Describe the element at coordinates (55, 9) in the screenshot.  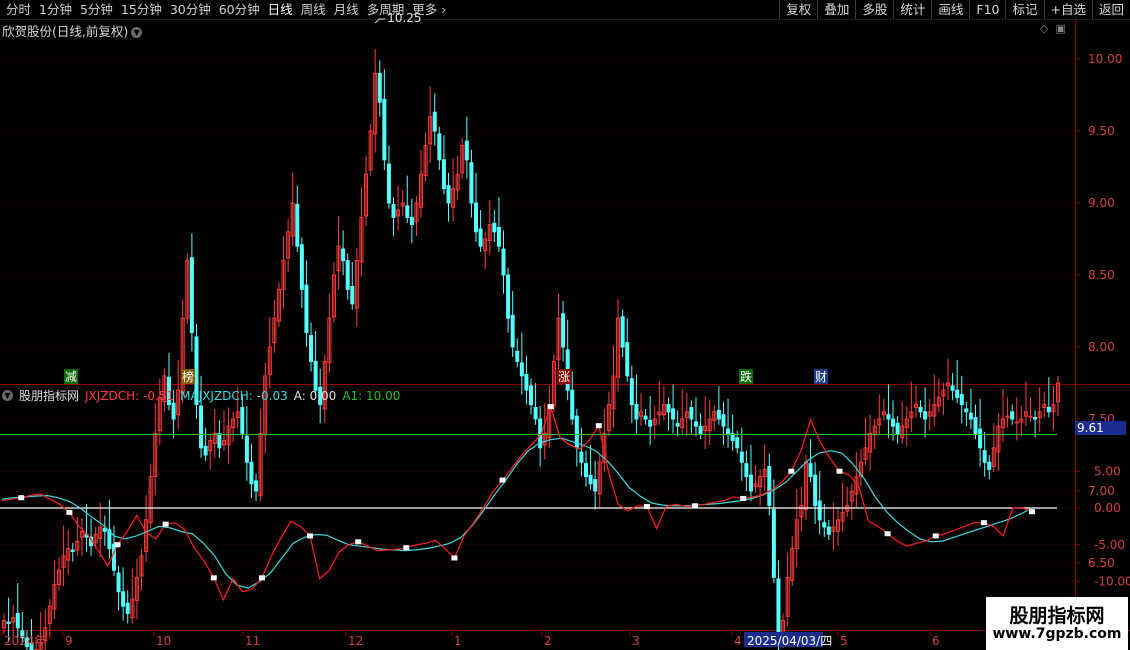
I see `period-tab: 1分钟` at that location.